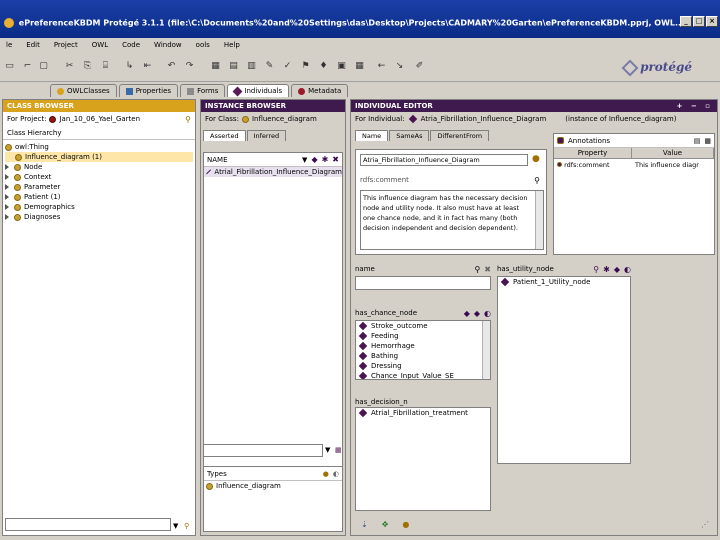  Describe the element at coordinates (215, 66) in the screenshot. I see `find-icon: ▦` at that location.